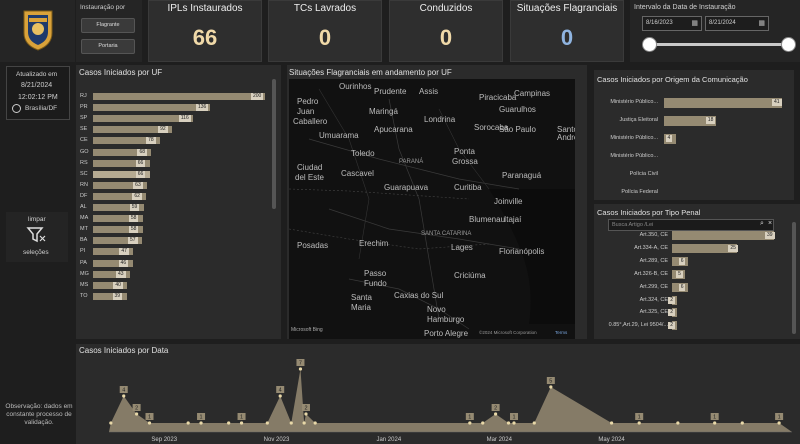 The width and height of the screenshot is (800, 444). What do you see at coordinates (274, 144) in the screenshot?
I see `uf-scrollbar` at bounding box center [274, 144].